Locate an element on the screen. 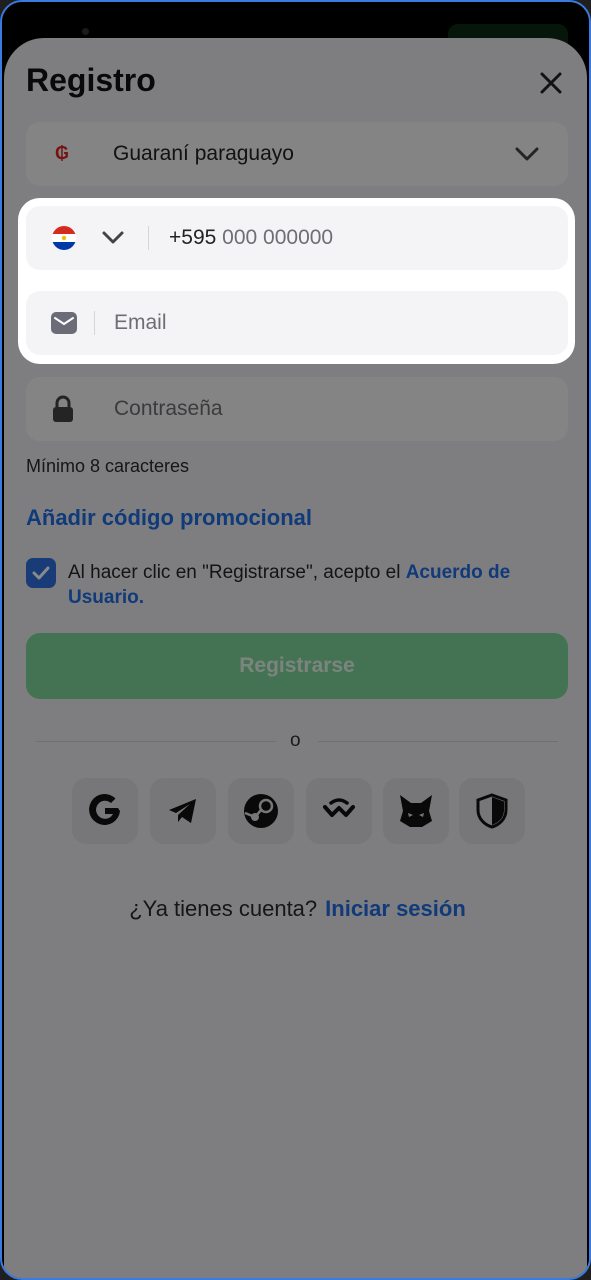  password-field: Contraseña is located at coordinates (297, 409).